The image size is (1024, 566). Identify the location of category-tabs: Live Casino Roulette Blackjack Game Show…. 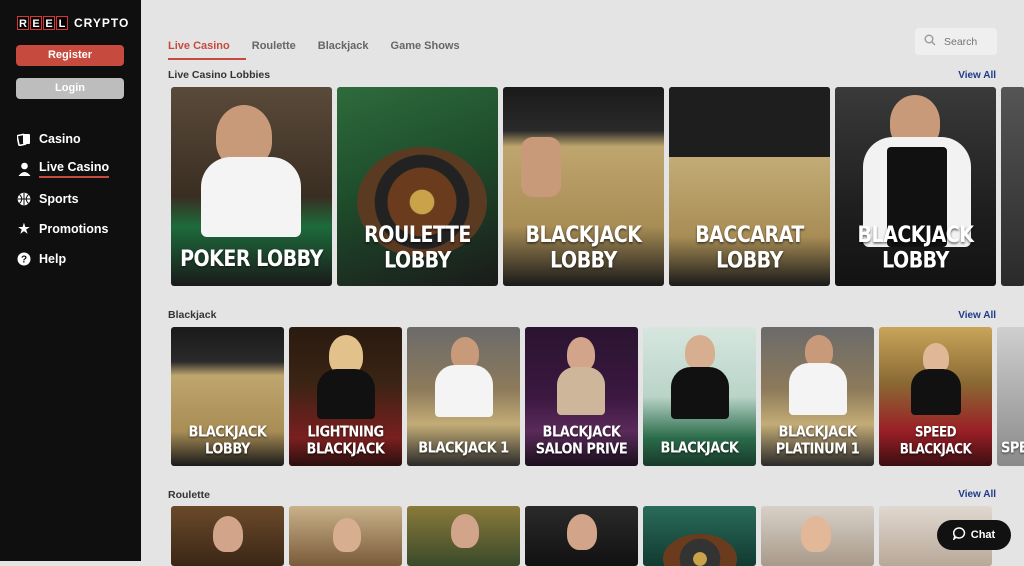
(325, 48).